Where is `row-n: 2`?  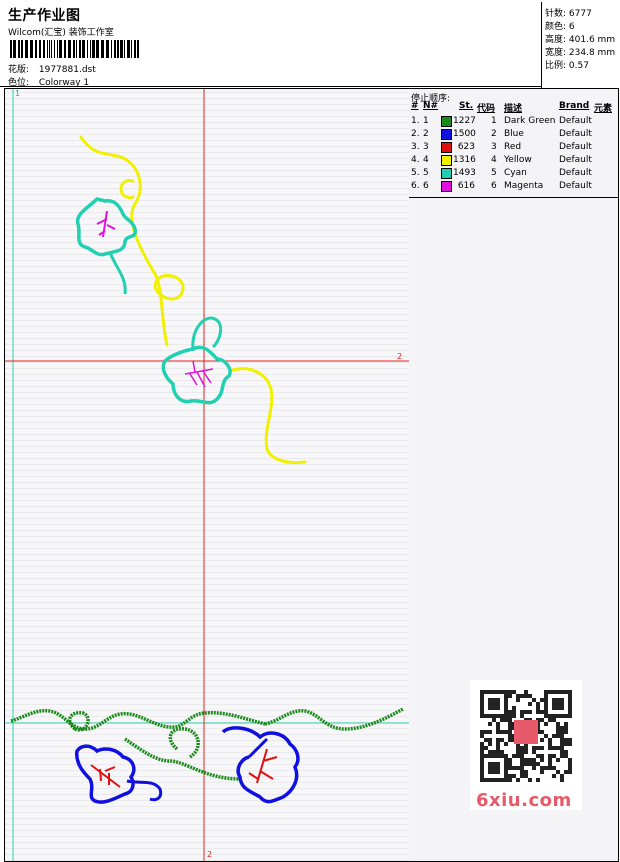
row-n: 2 is located at coordinates (426, 134).